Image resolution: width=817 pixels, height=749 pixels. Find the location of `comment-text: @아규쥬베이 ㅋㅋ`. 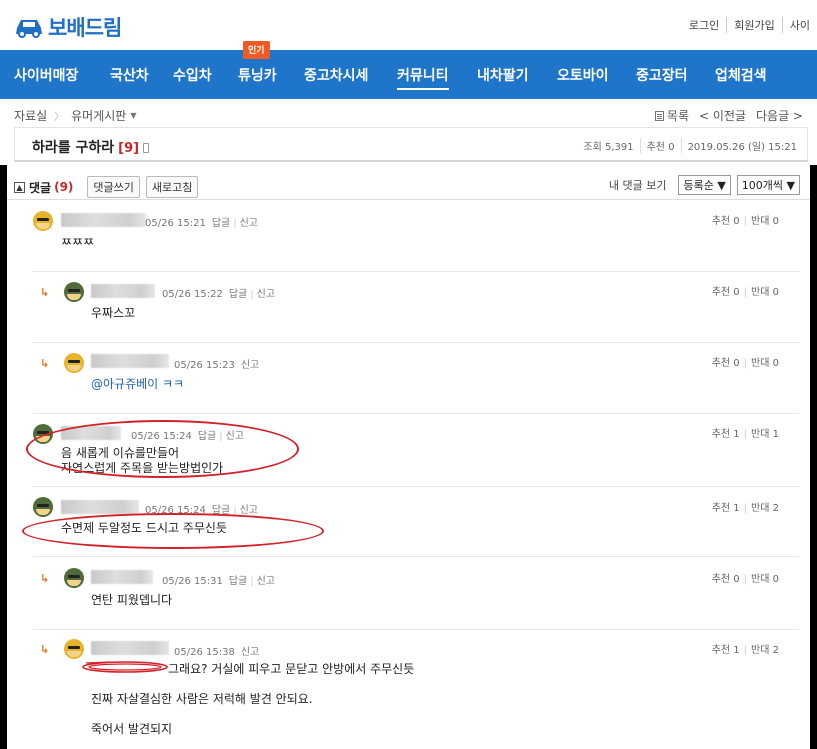

comment-text: @아규쥬베이 ㅋㅋ is located at coordinates (138, 384).